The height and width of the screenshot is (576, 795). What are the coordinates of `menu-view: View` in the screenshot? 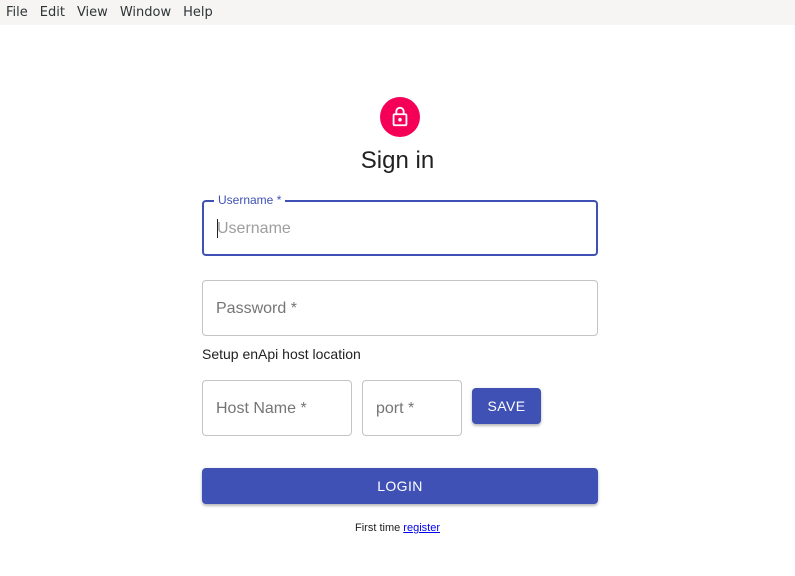 It's located at (92, 12).